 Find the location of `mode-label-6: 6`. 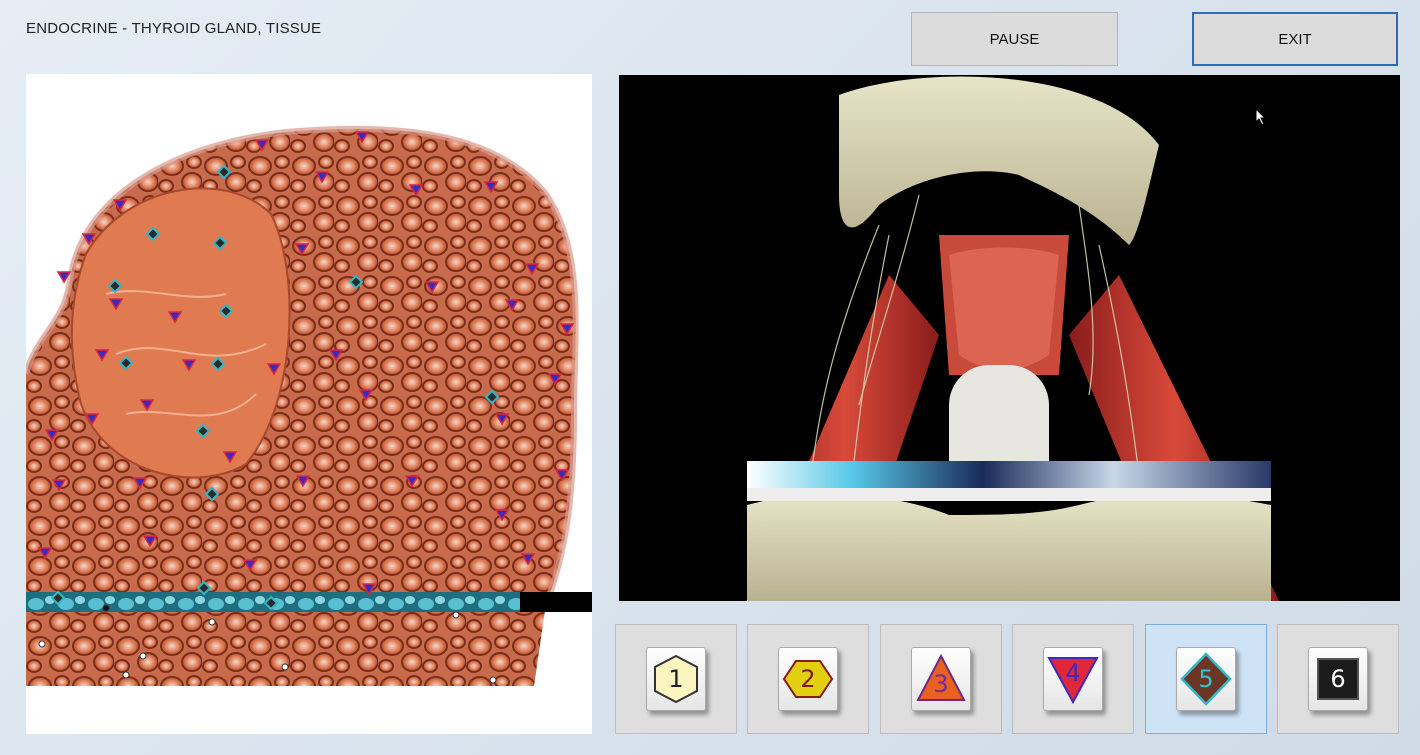

mode-label-6: 6 is located at coordinates (1338, 679).